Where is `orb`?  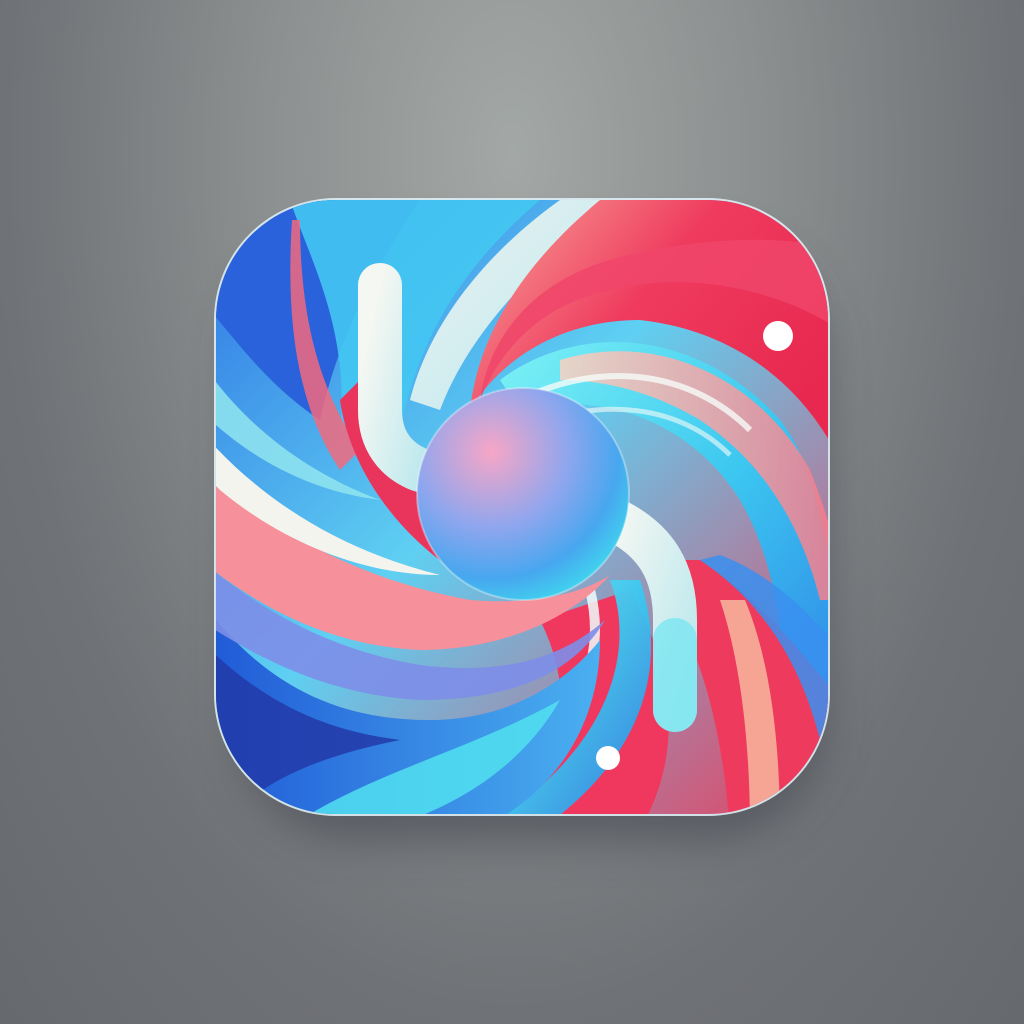 orb is located at coordinates (523, 494).